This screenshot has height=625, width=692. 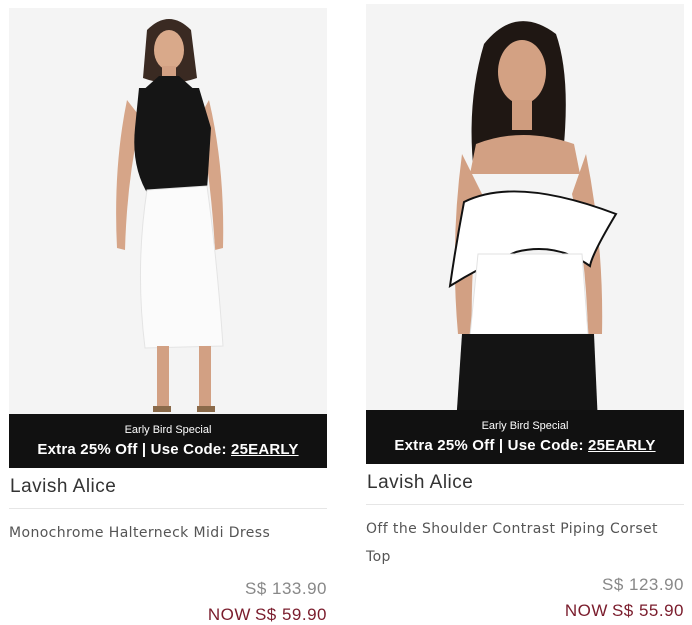 I want to click on original-price: S$ 133.90, so click(x=285, y=588).